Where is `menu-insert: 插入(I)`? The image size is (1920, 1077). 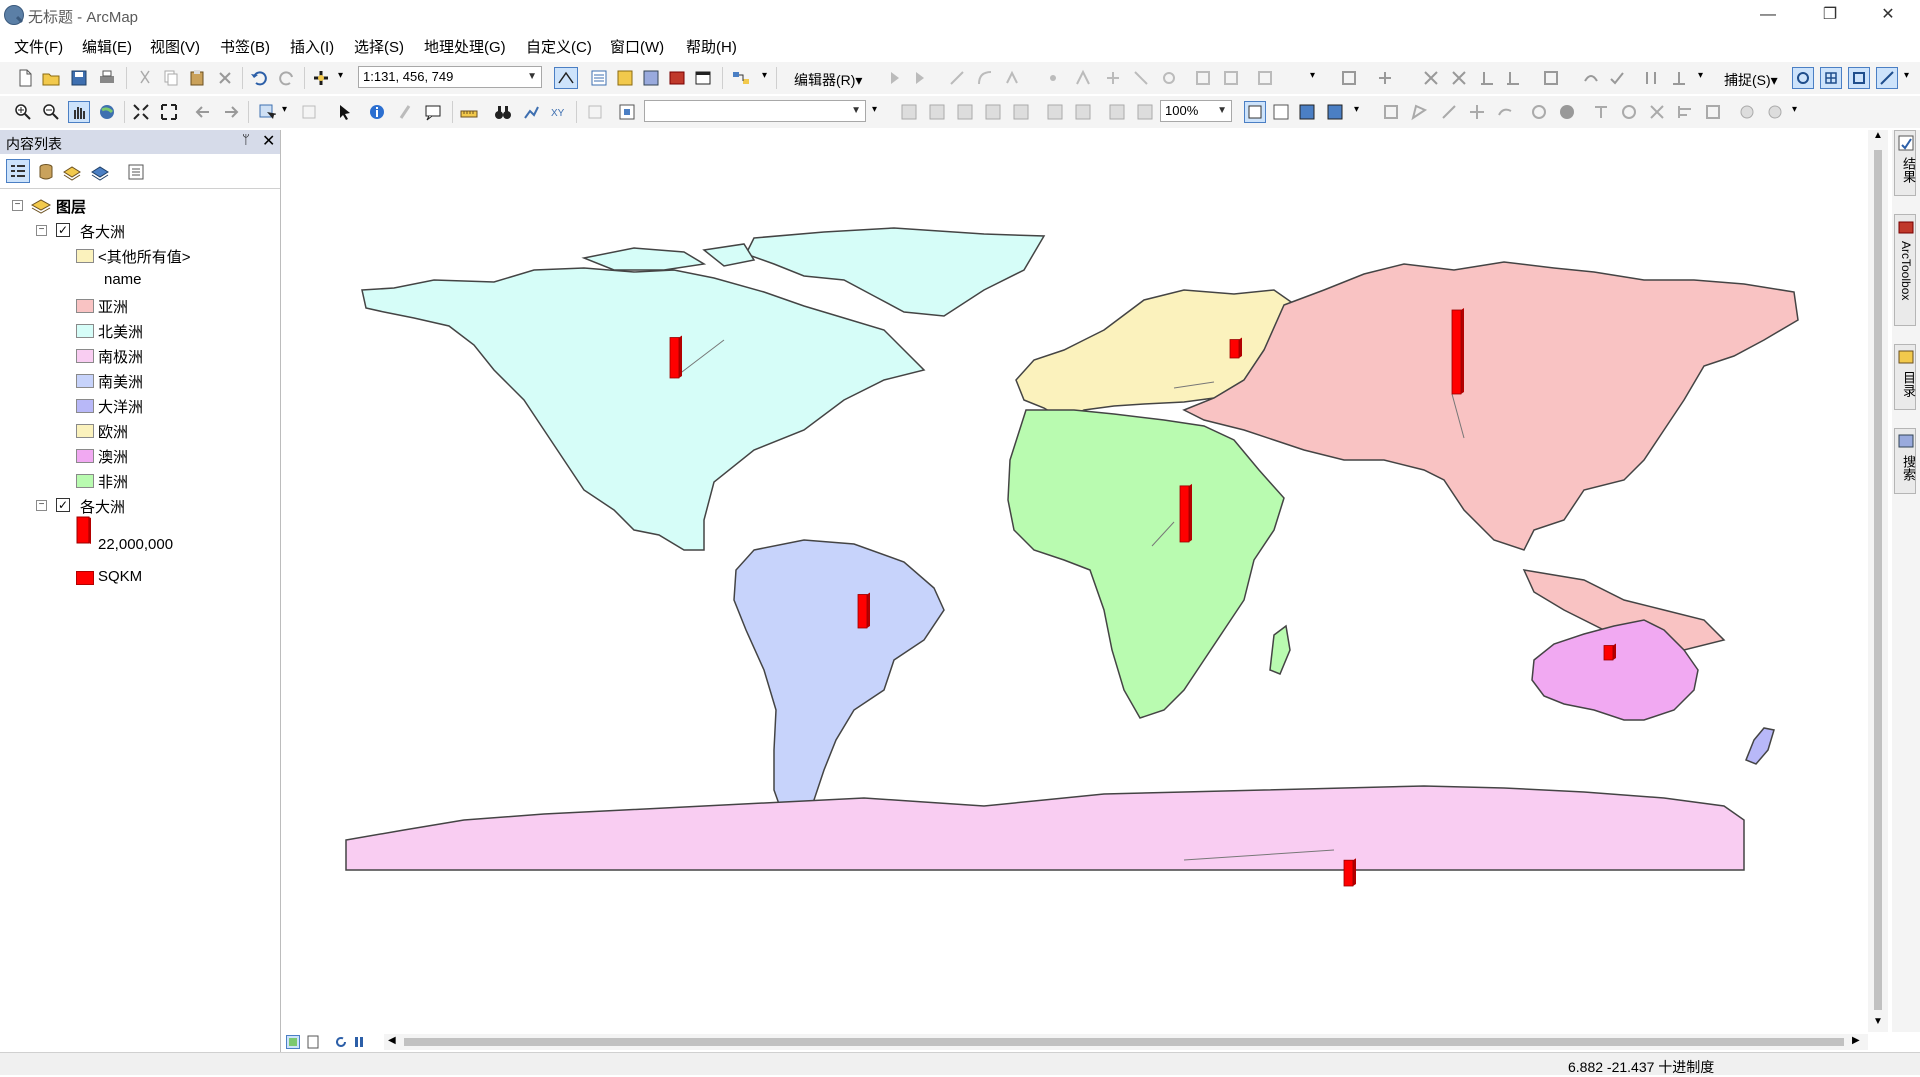 menu-insert: 插入(I) is located at coordinates (312, 46).